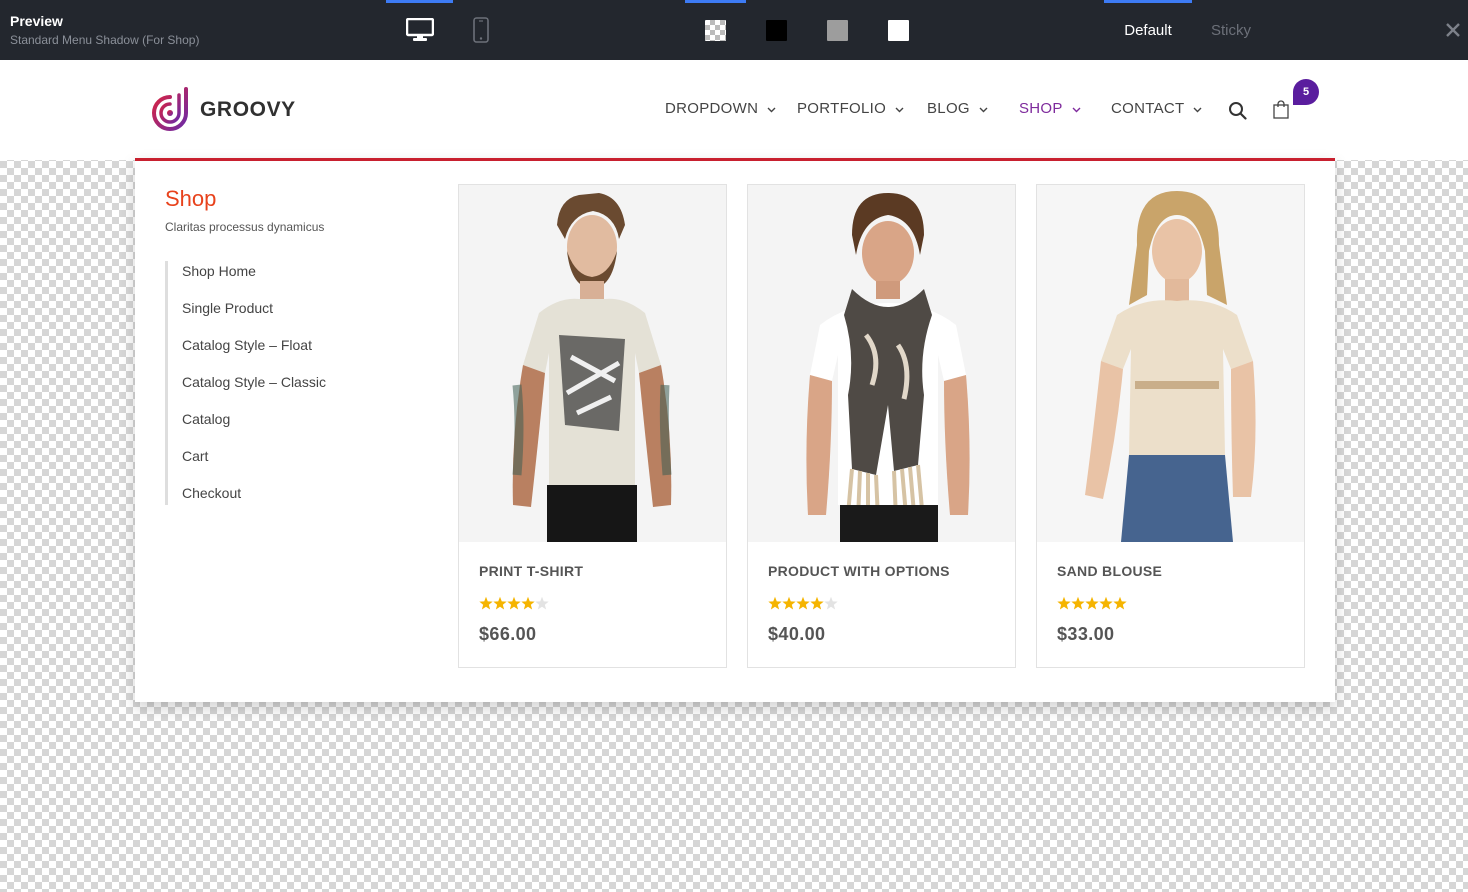 Image resolution: width=1468 pixels, height=892 pixels. I want to click on menu-link-shop-home: Shop Home, so click(247, 279).